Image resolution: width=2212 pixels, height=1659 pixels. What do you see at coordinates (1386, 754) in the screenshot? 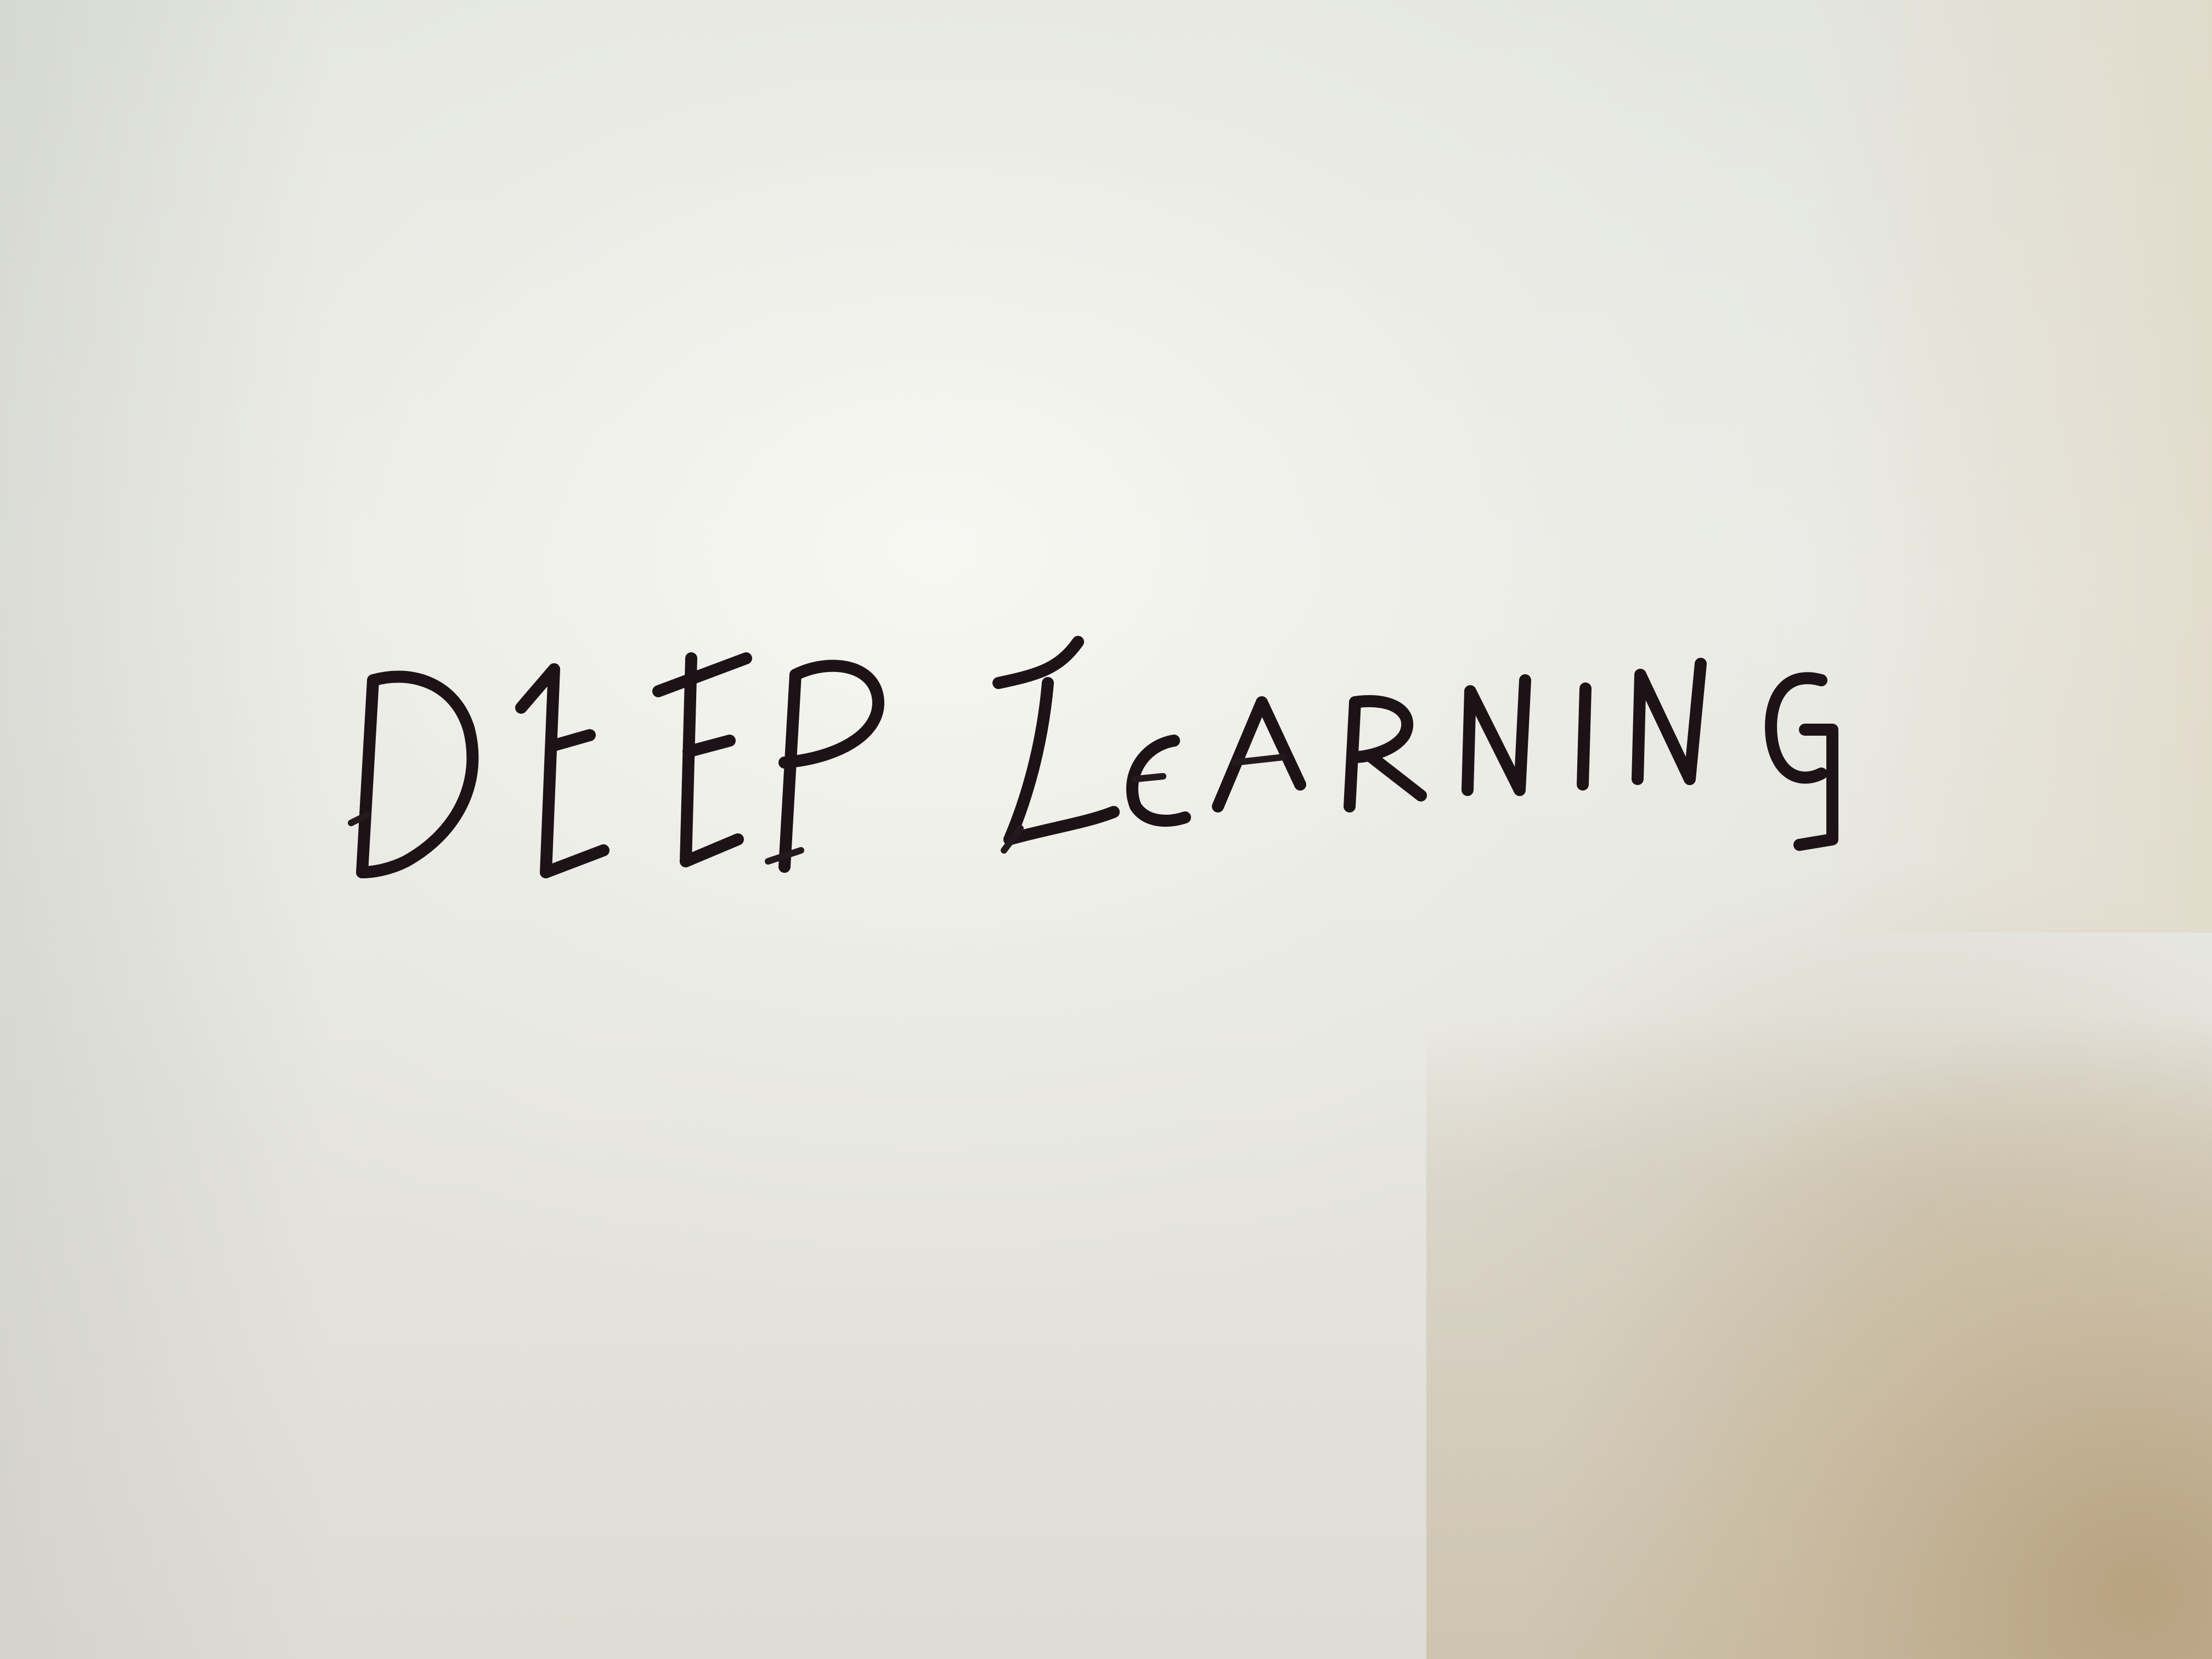
I see `letter-r` at bounding box center [1386, 754].